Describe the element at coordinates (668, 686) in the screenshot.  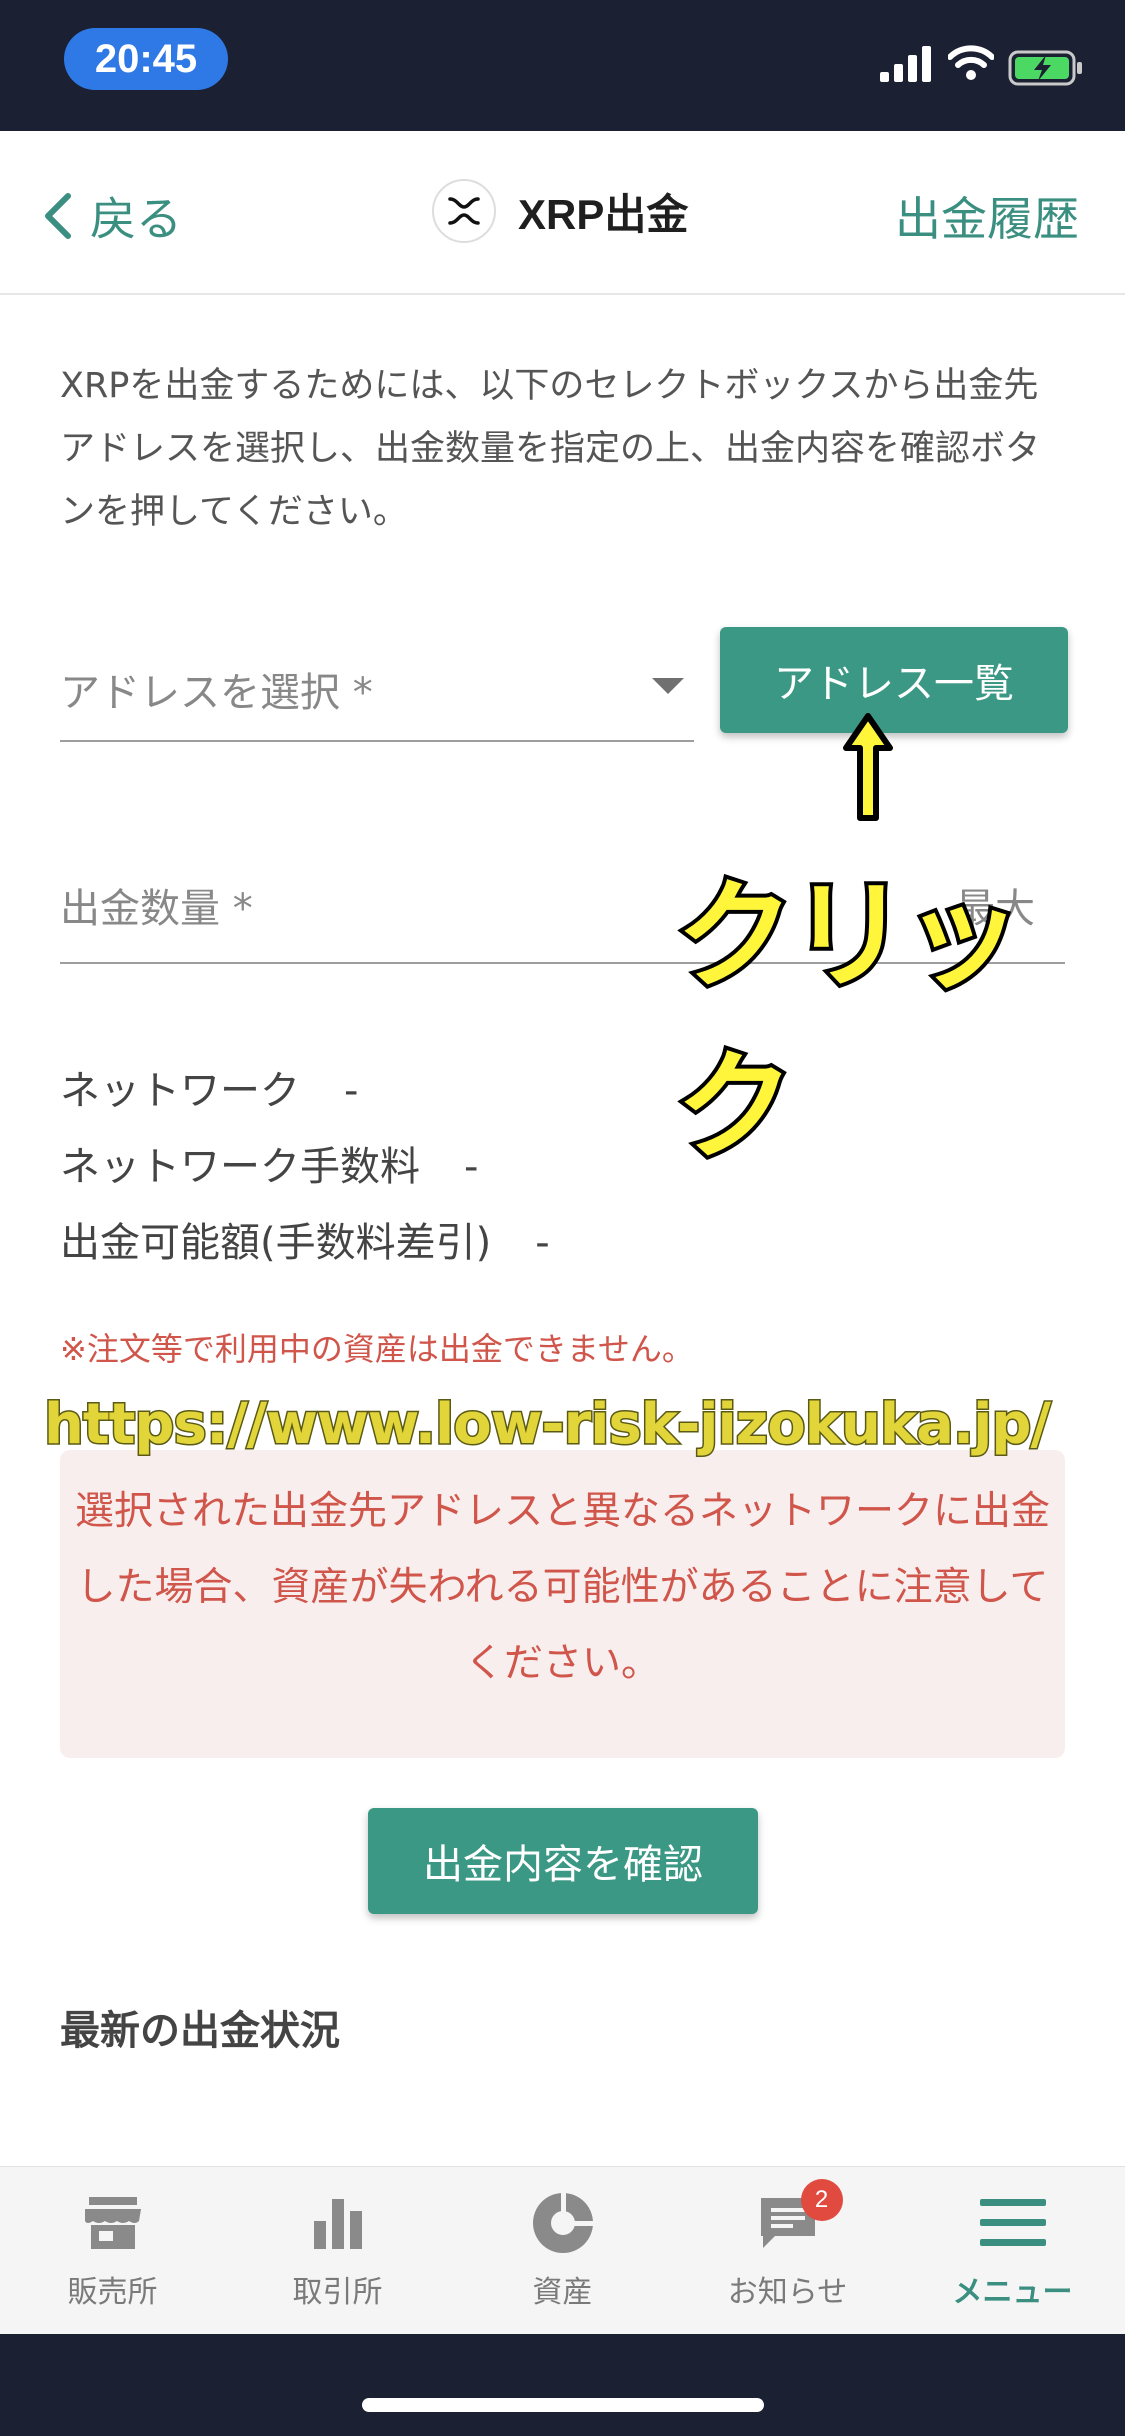
I see `dropdown-caret-icon` at that location.